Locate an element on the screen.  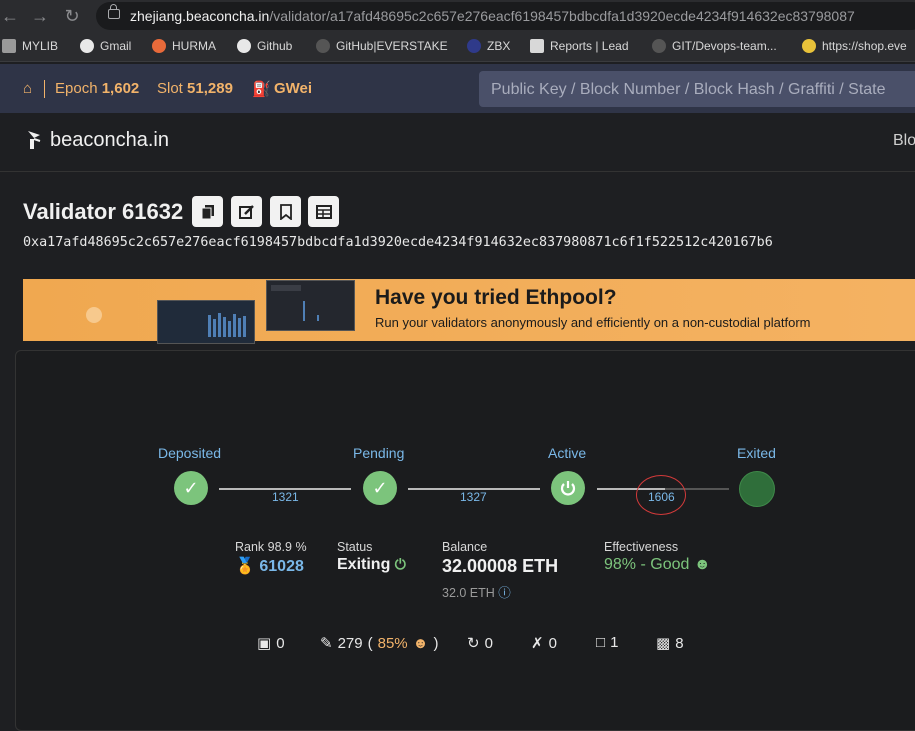
bookmark-button is located at coordinates (285, 211).